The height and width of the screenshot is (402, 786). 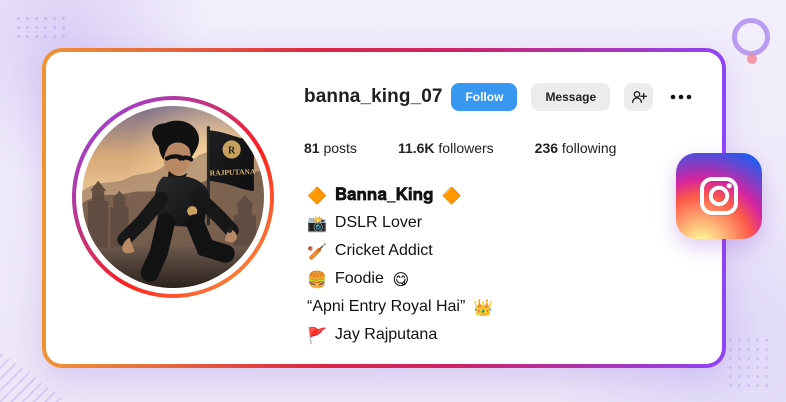 I want to click on diamond-right-icon: 🔶, so click(x=451, y=195).